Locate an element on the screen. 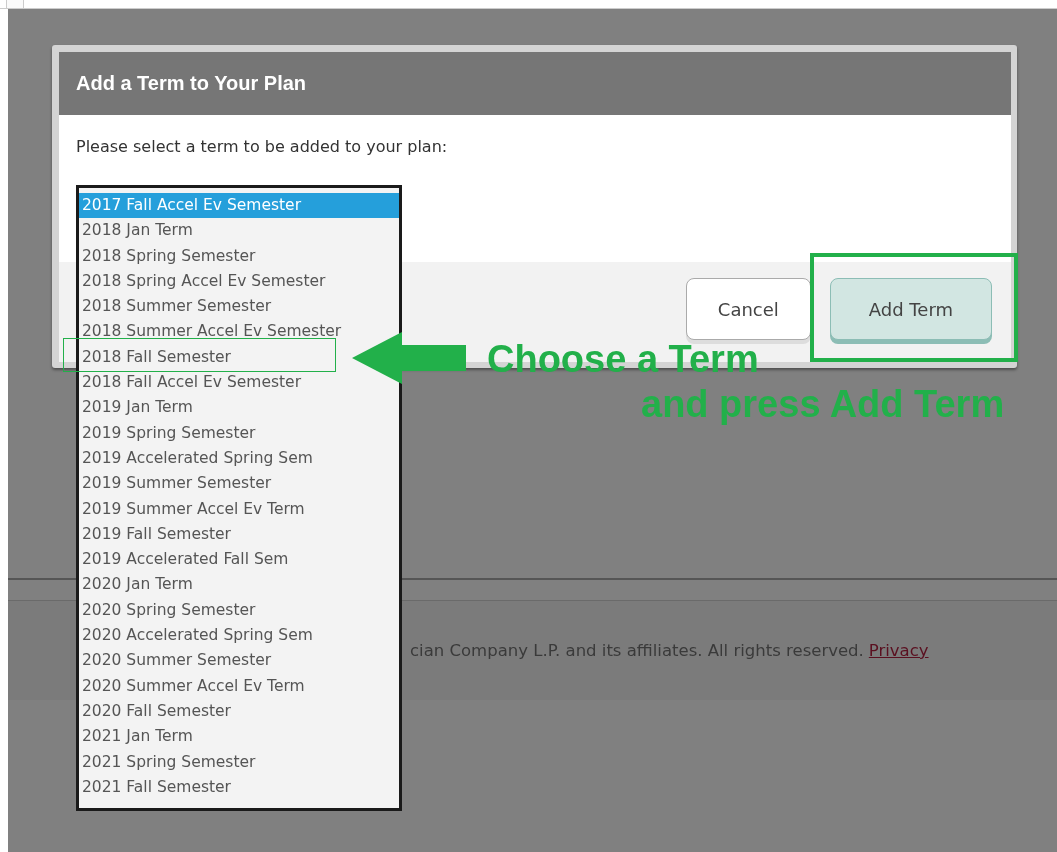 This screenshot has width=1057, height=852. term-option: 2018 Spring Accel Ev Semester is located at coordinates (204, 281).